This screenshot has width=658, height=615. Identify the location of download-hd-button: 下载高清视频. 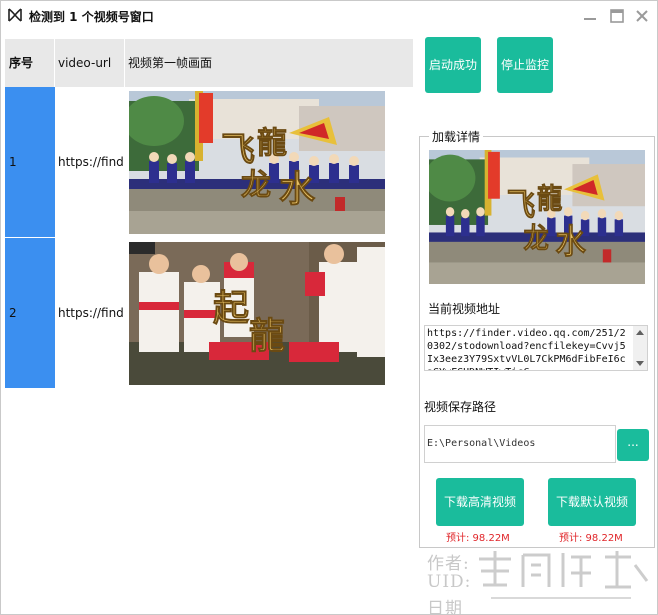
(480, 502).